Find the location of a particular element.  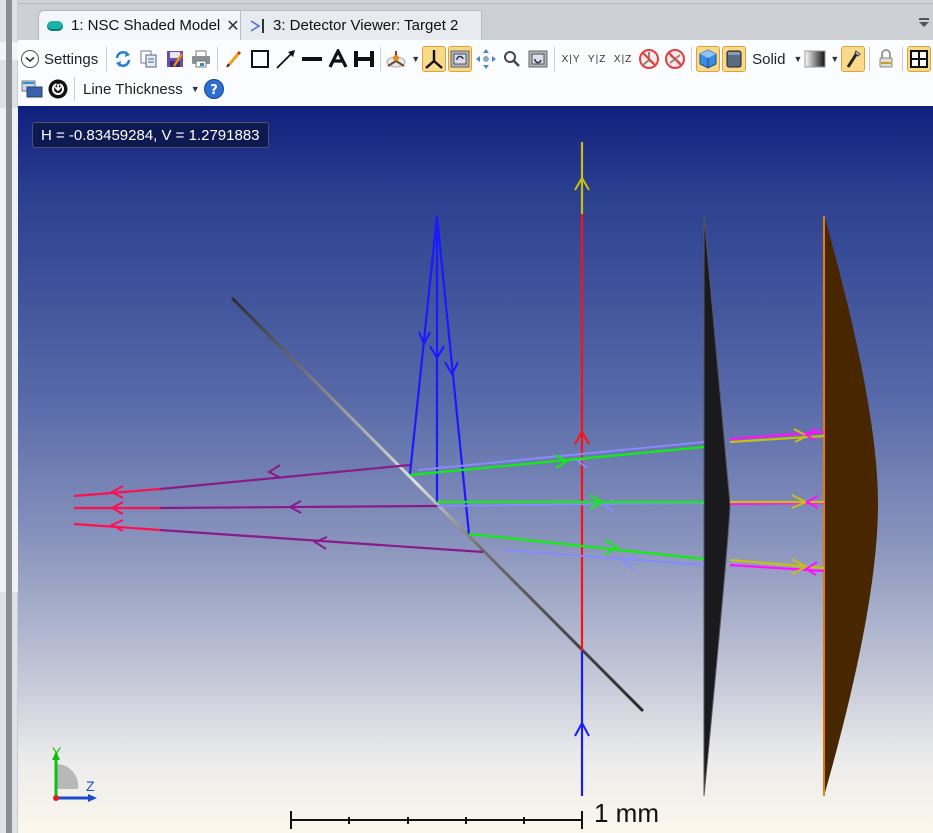

rotate-view-toggle is located at coordinates (460, 59).